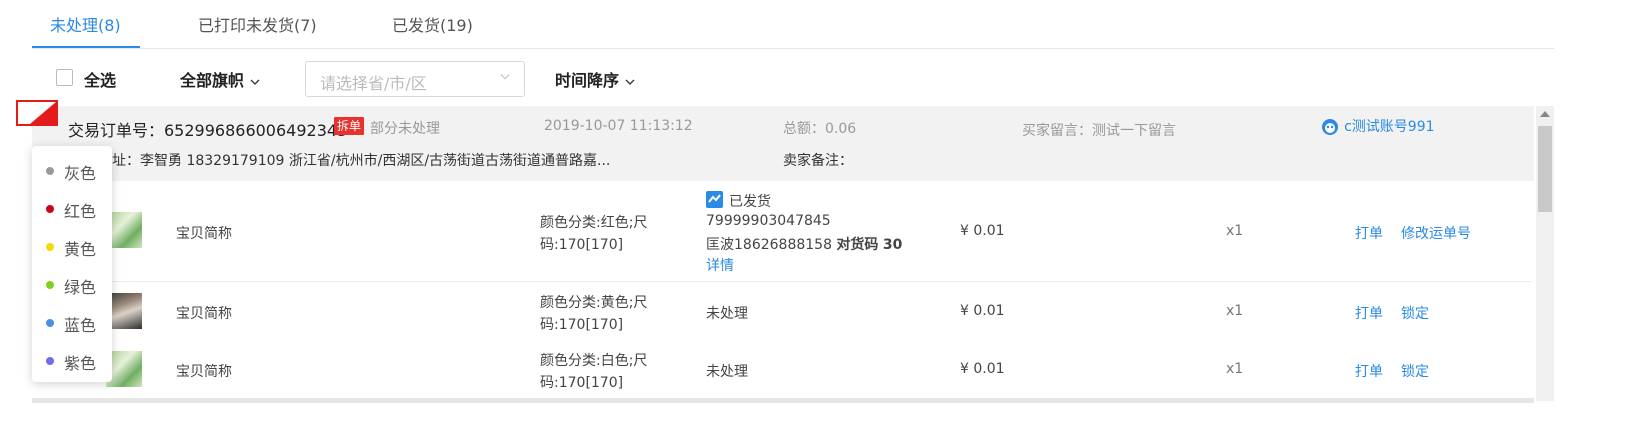  Describe the element at coordinates (1545, 114) in the screenshot. I see `scroll-up-arrow-icon` at that location.